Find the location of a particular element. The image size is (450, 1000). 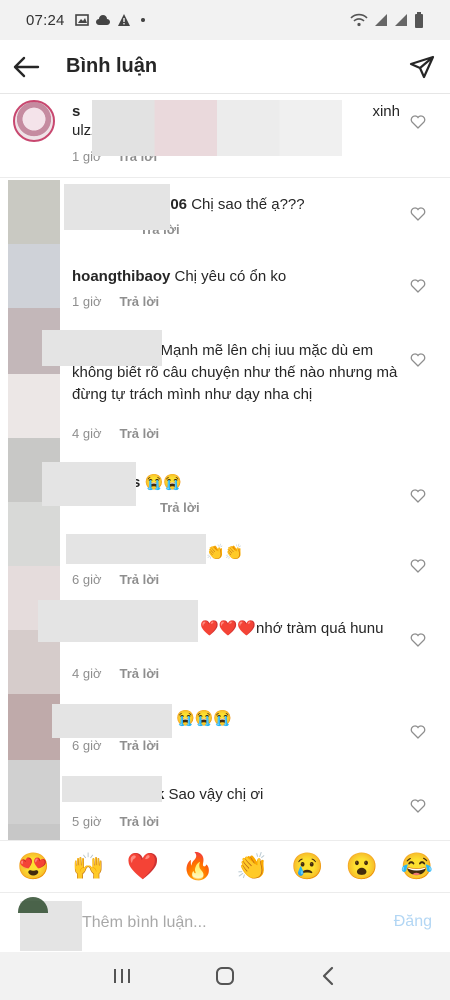

warning-icon is located at coordinates (123, 20).